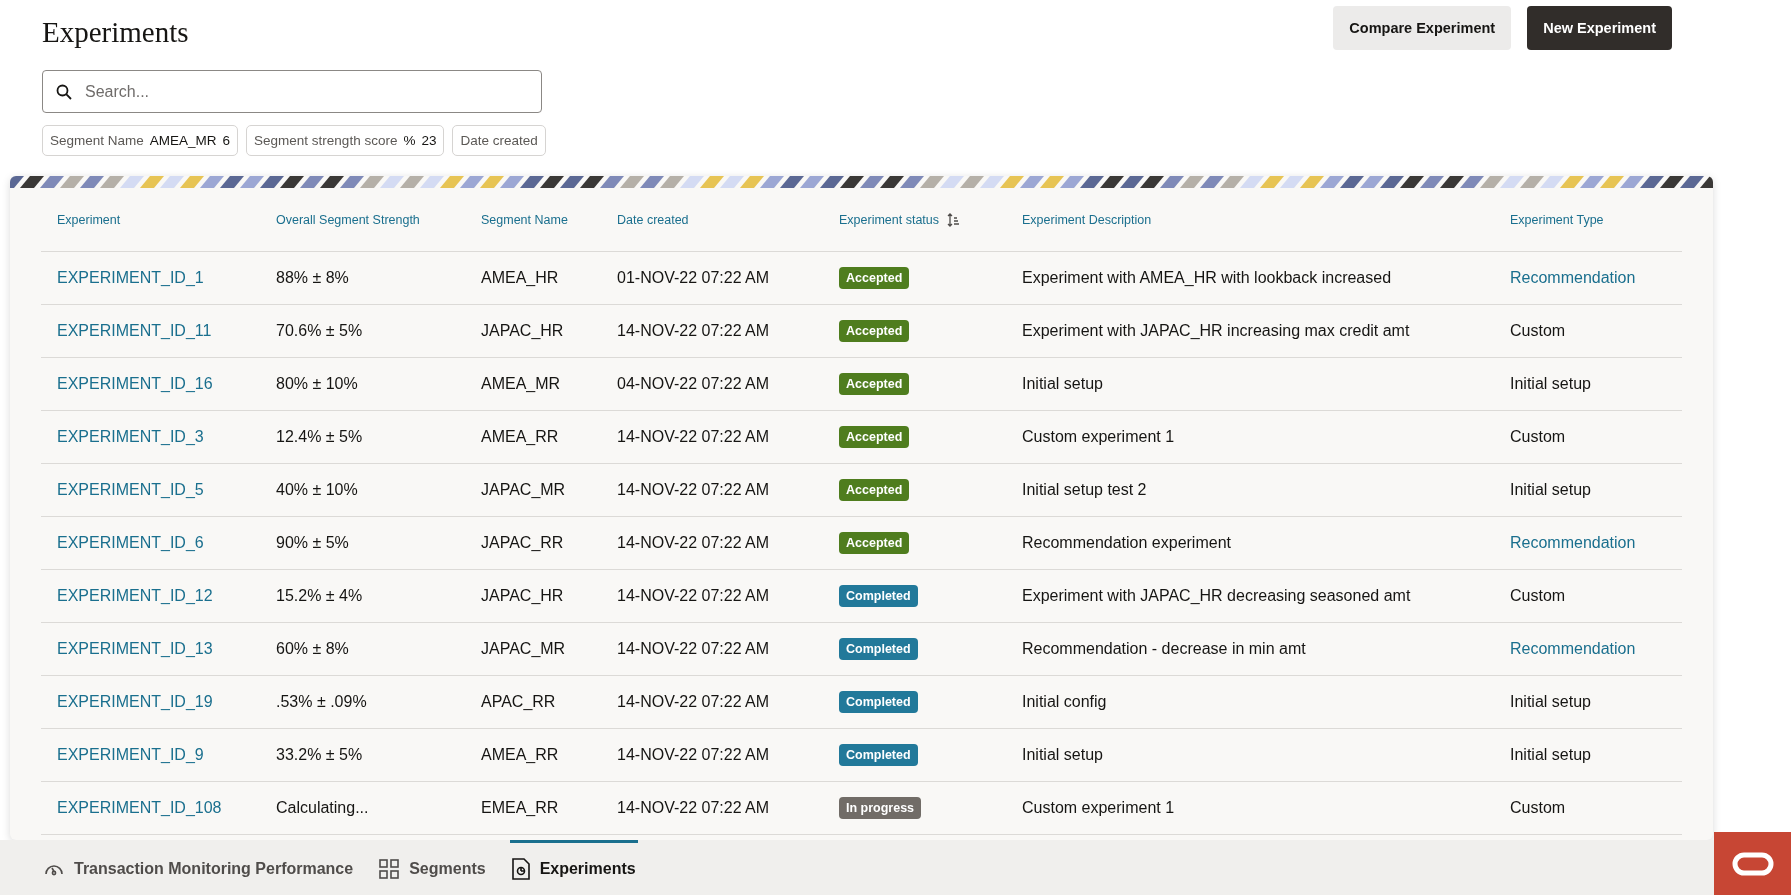 Image resolution: width=1791 pixels, height=895 pixels. I want to click on table-cell: Experiment with JAPAC_HR increasing max credit amt, so click(1216, 330).